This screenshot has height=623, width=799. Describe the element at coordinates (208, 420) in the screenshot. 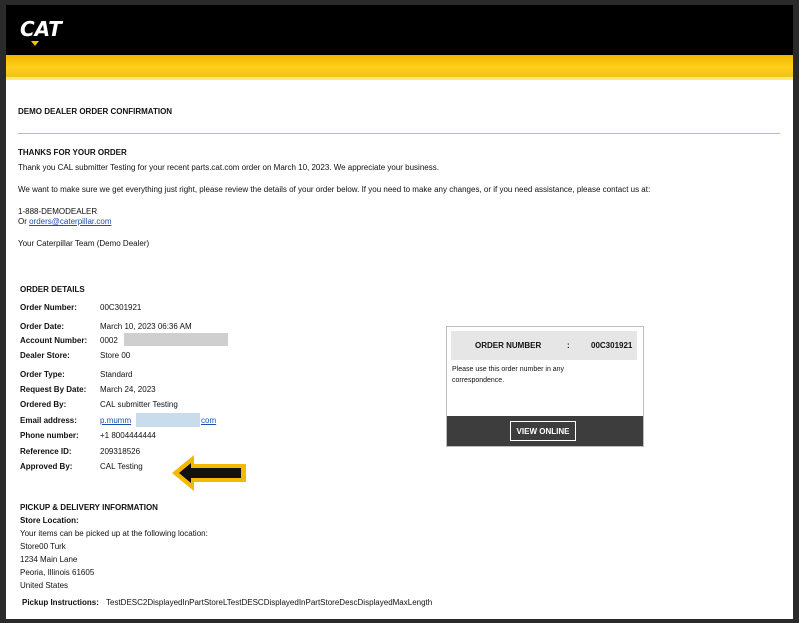

I see `email-address-link-end: com` at that location.